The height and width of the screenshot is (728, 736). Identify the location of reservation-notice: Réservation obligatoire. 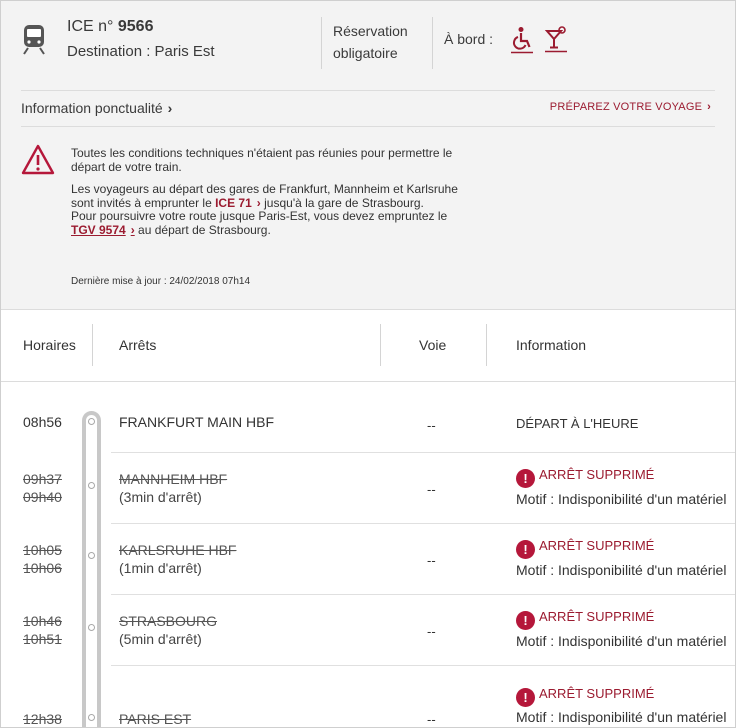
(378, 42).